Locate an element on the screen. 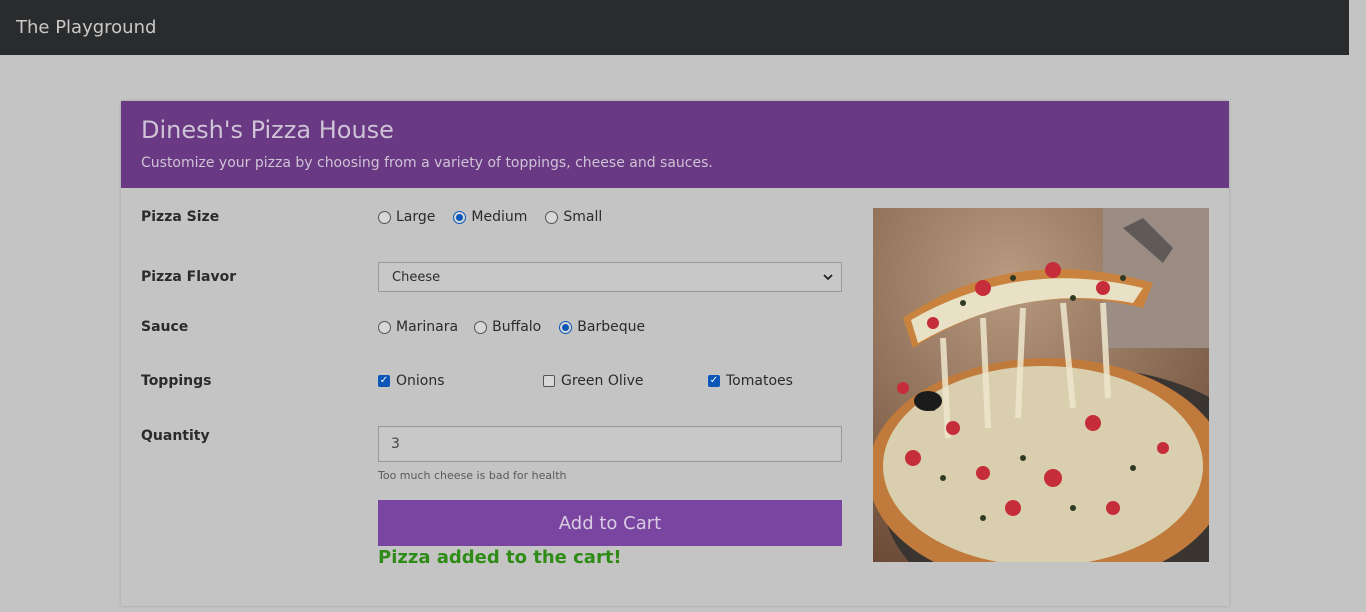  pizza-image is located at coordinates (1041, 385).